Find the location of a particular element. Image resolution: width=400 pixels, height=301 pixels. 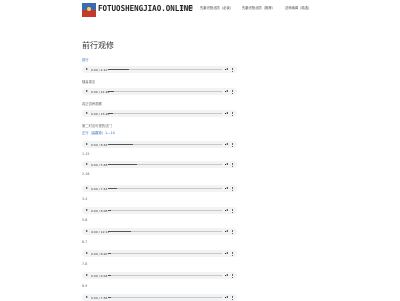

section-label: 第二时法可视的法门 is located at coordinates (97, 126).